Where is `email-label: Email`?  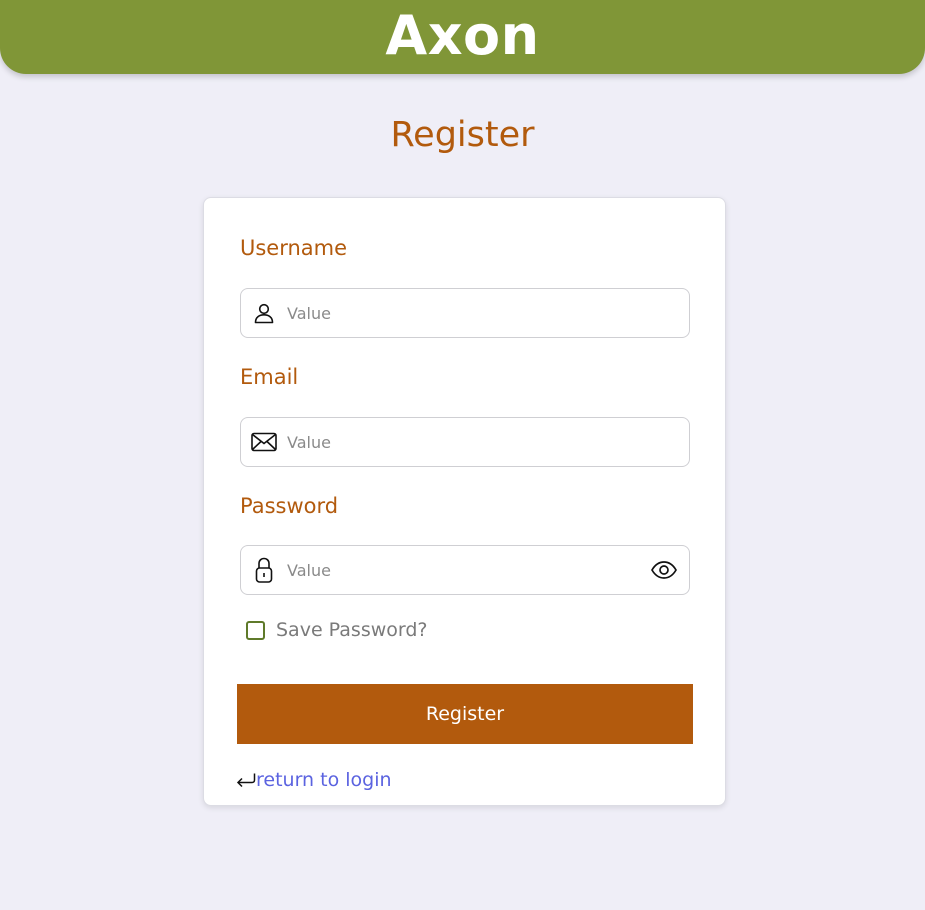 email-label: Email is located at coordinates (269, 377).